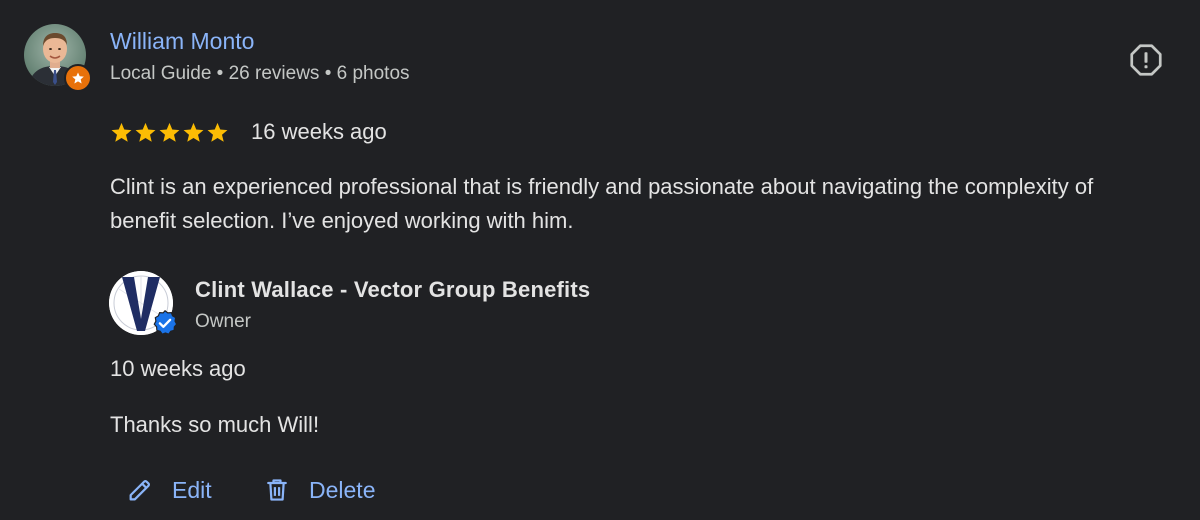 The image size is (1200, 520). I want to click on local-guide-badge, so click(78, 78).